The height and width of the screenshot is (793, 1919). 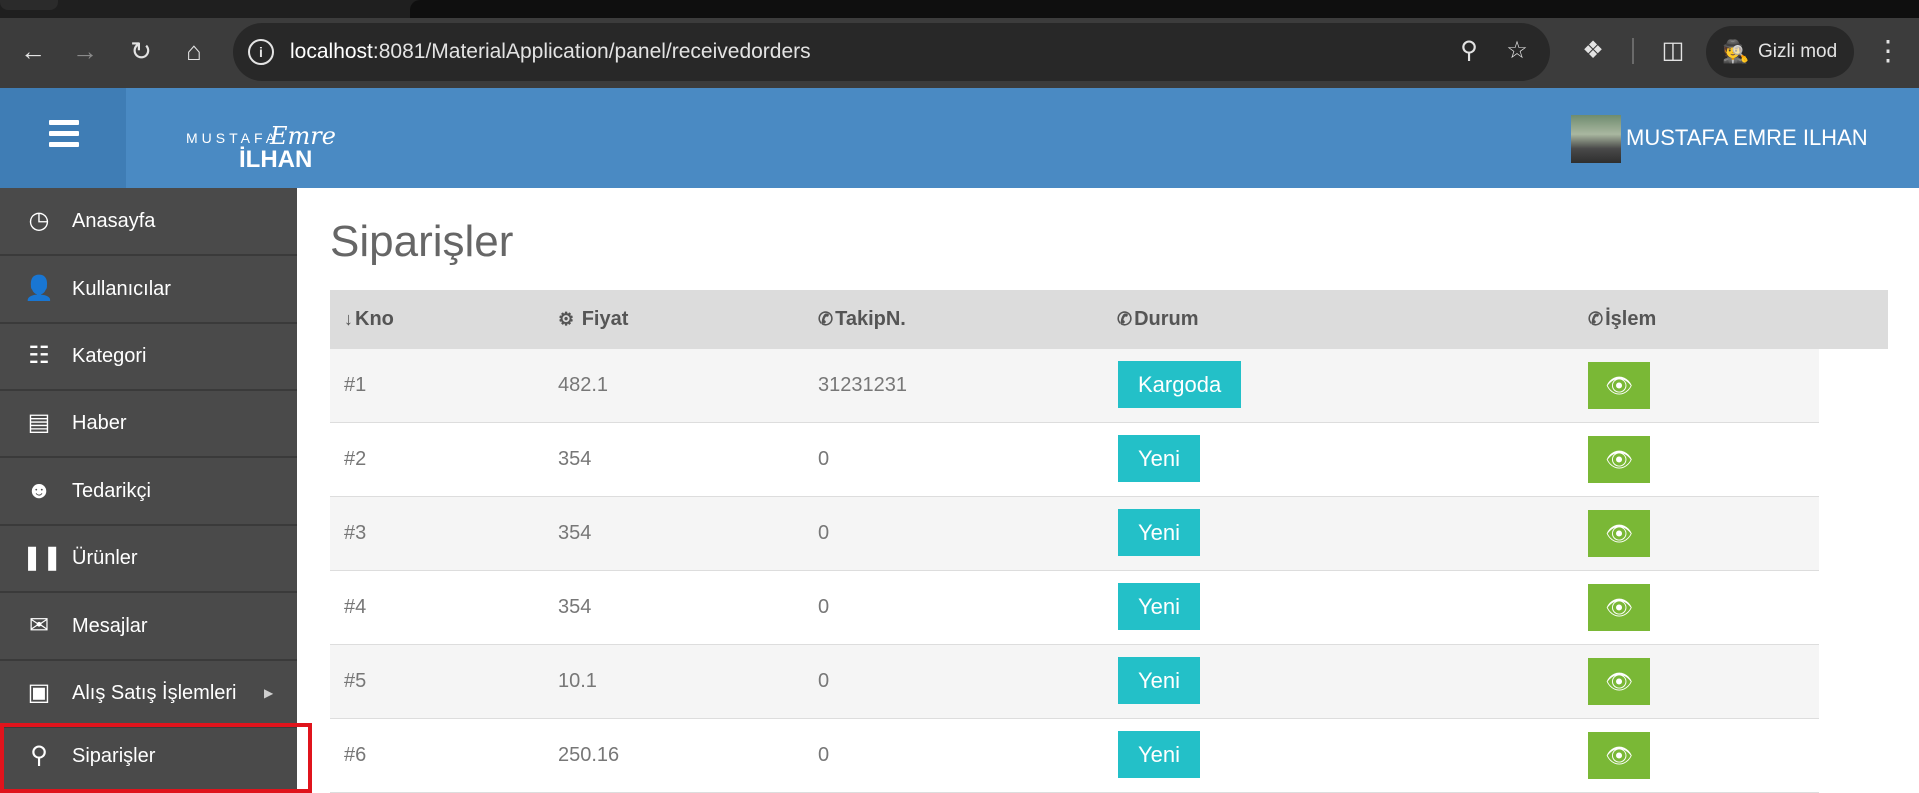 I want to click on envelope-icon: ✉, so click(x=39, y=625).